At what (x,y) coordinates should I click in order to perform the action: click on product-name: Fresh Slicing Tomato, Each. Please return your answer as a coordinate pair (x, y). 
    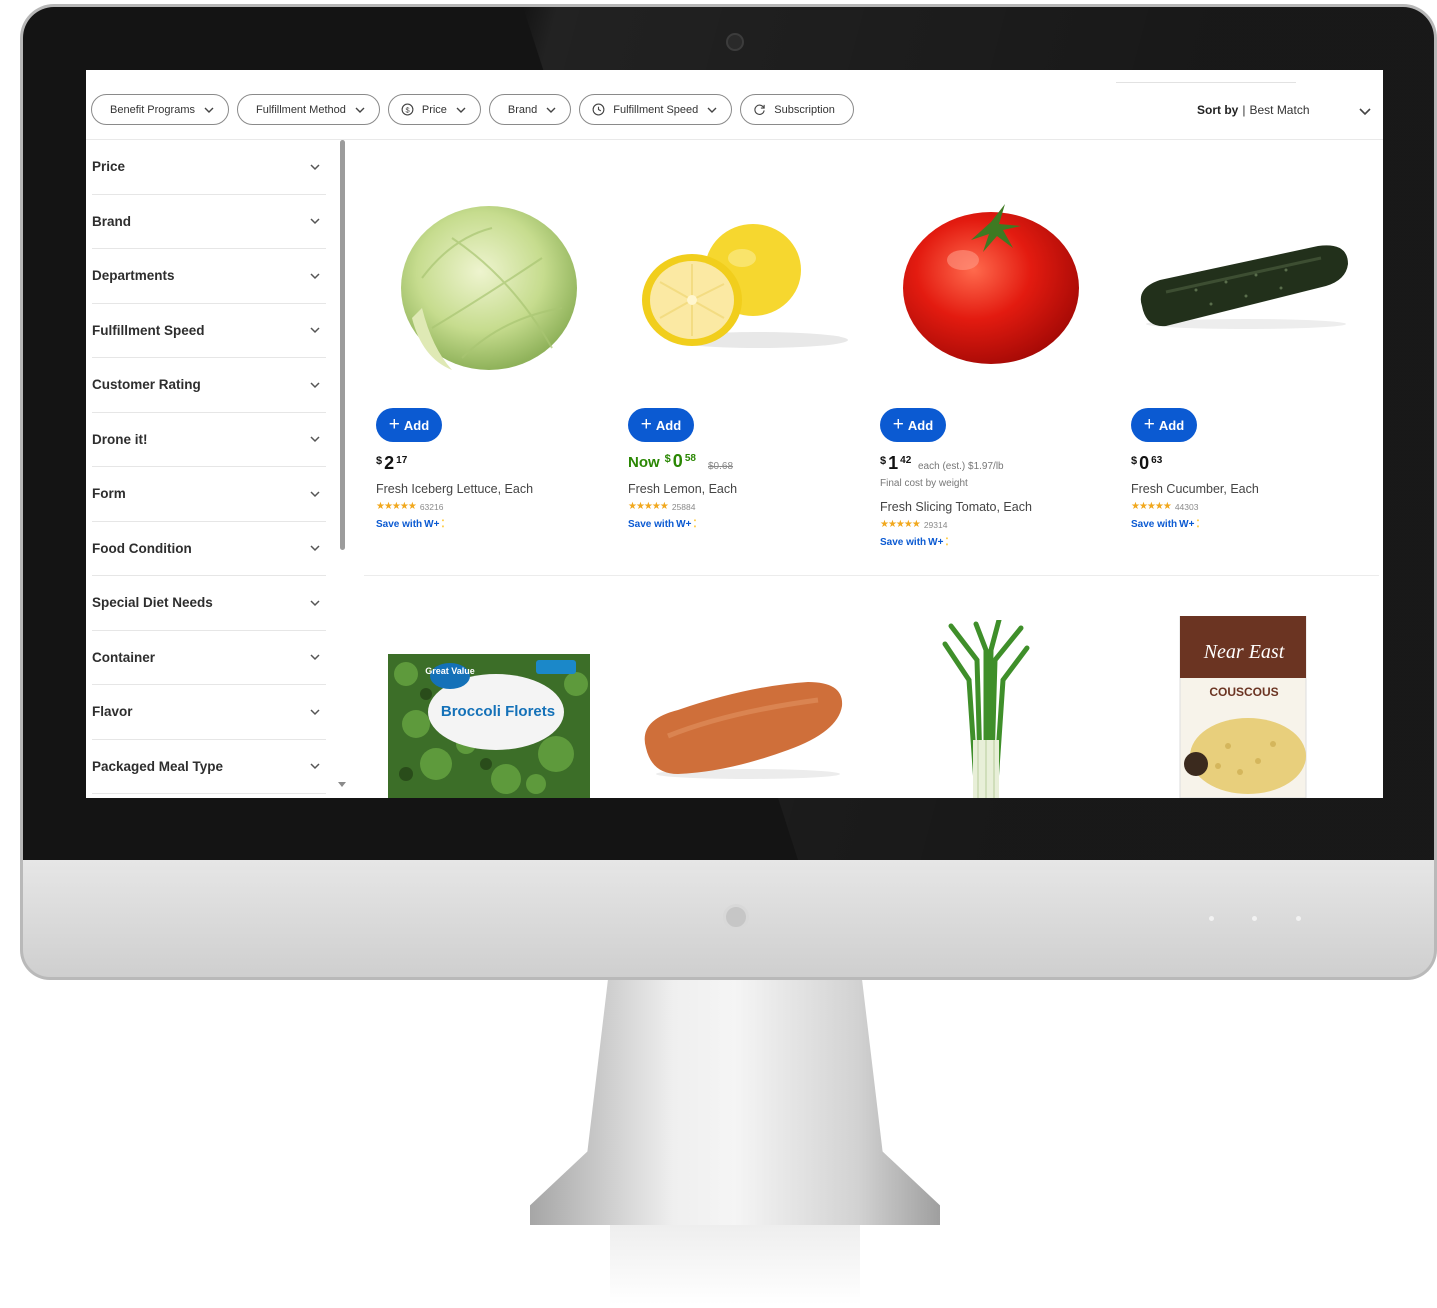
    Looking at the image, I should click on (956, 507).